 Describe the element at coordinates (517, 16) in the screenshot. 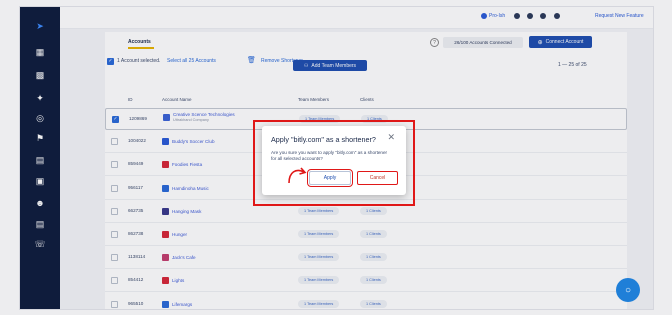

I see `settings-icon` at that location.